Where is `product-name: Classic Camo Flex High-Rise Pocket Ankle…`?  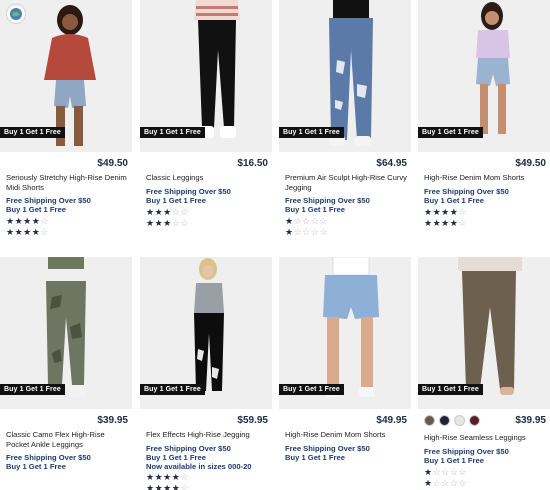
product-name: Classic Camo Flex High-Rise Pocket Ankle… is located at coordinates (68, 440).